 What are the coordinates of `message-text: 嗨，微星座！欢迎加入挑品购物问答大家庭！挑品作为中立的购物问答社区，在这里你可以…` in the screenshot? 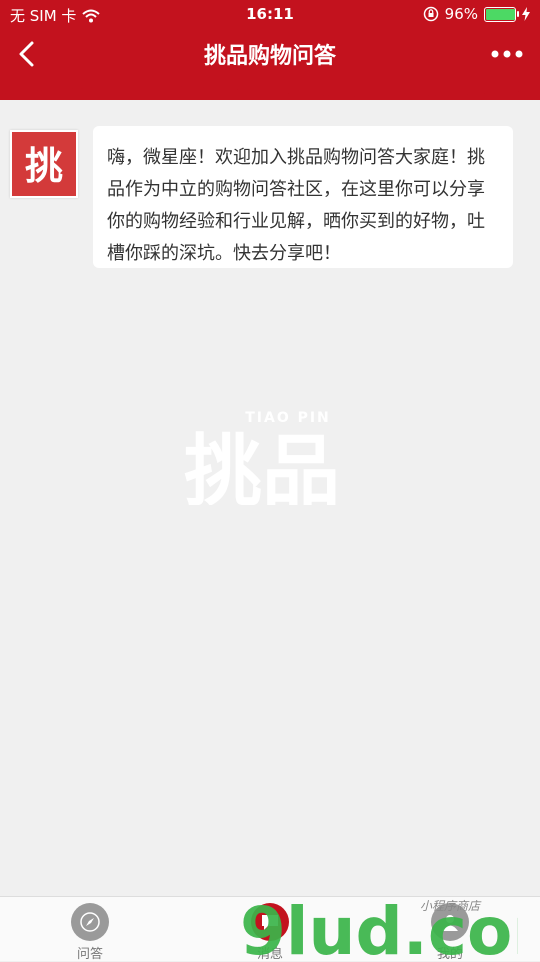 It's located at (296, 205).